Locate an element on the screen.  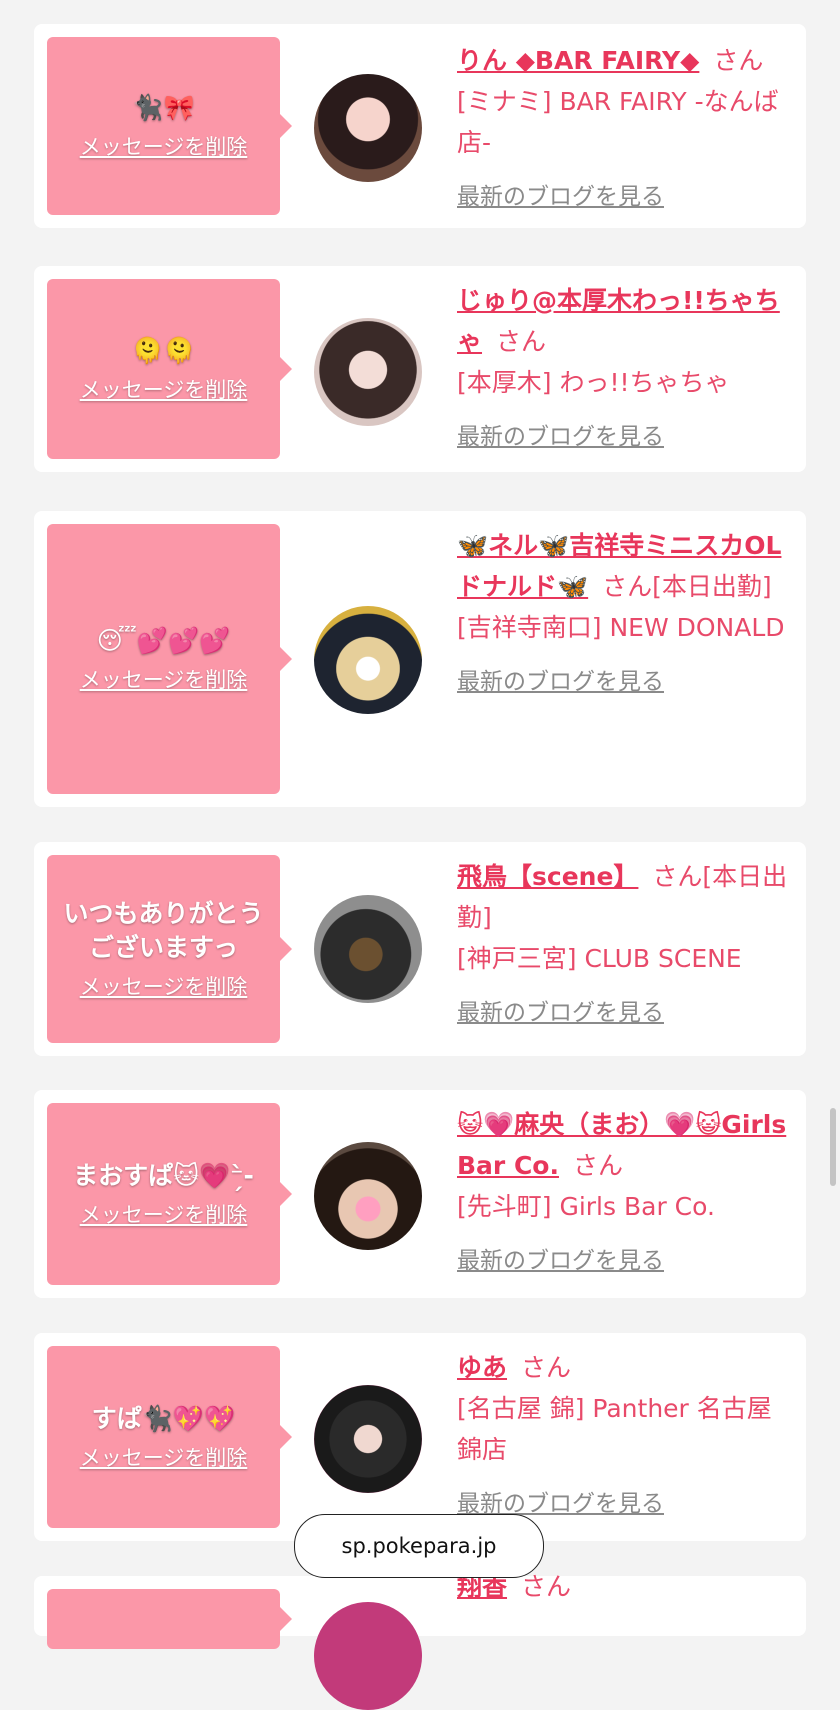
message-bubble: 🐈‍⬛🎀 メッセージを削除 is located at coordinates (169, 126).